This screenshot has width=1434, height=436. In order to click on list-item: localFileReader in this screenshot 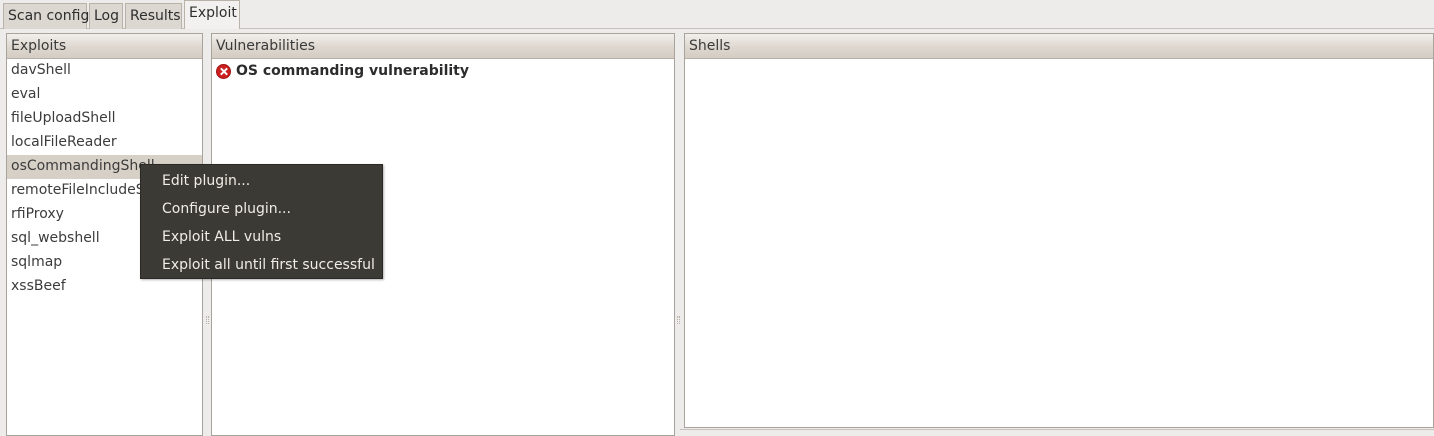, I will do `click(104, 143)`.